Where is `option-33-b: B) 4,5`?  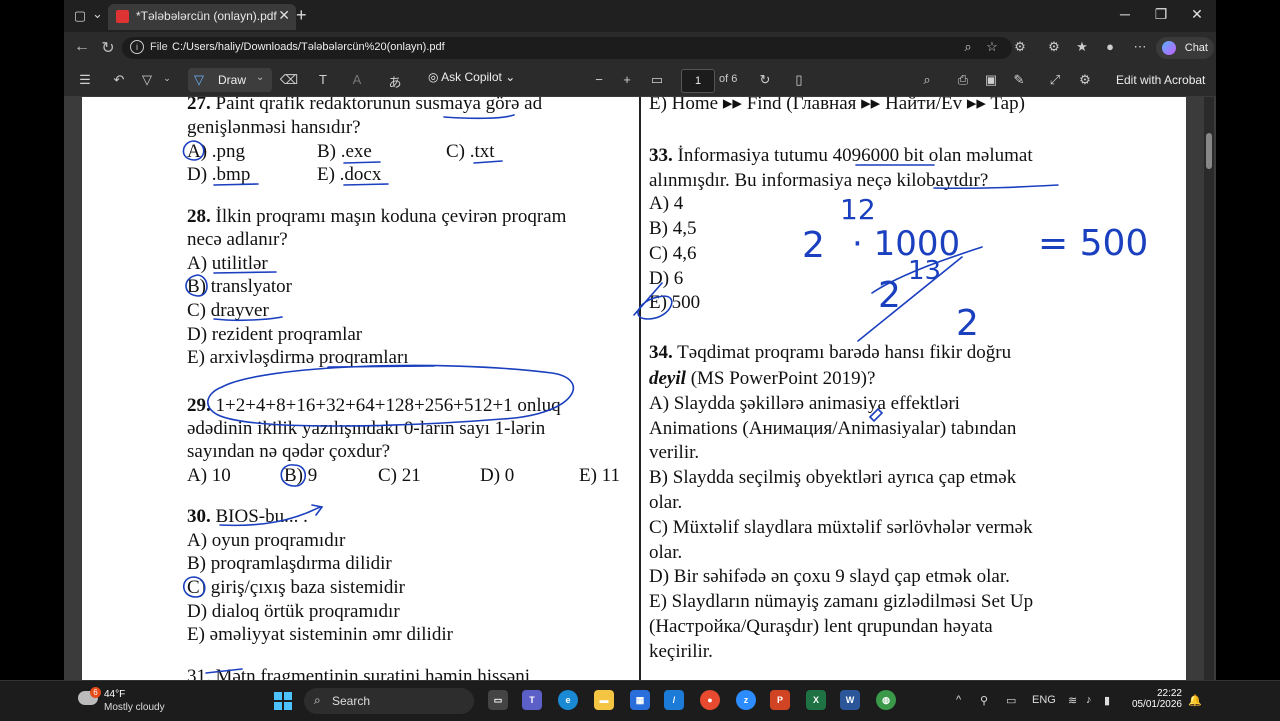
option-33-b: B) 4,5 is located at coordinates (673, 228).